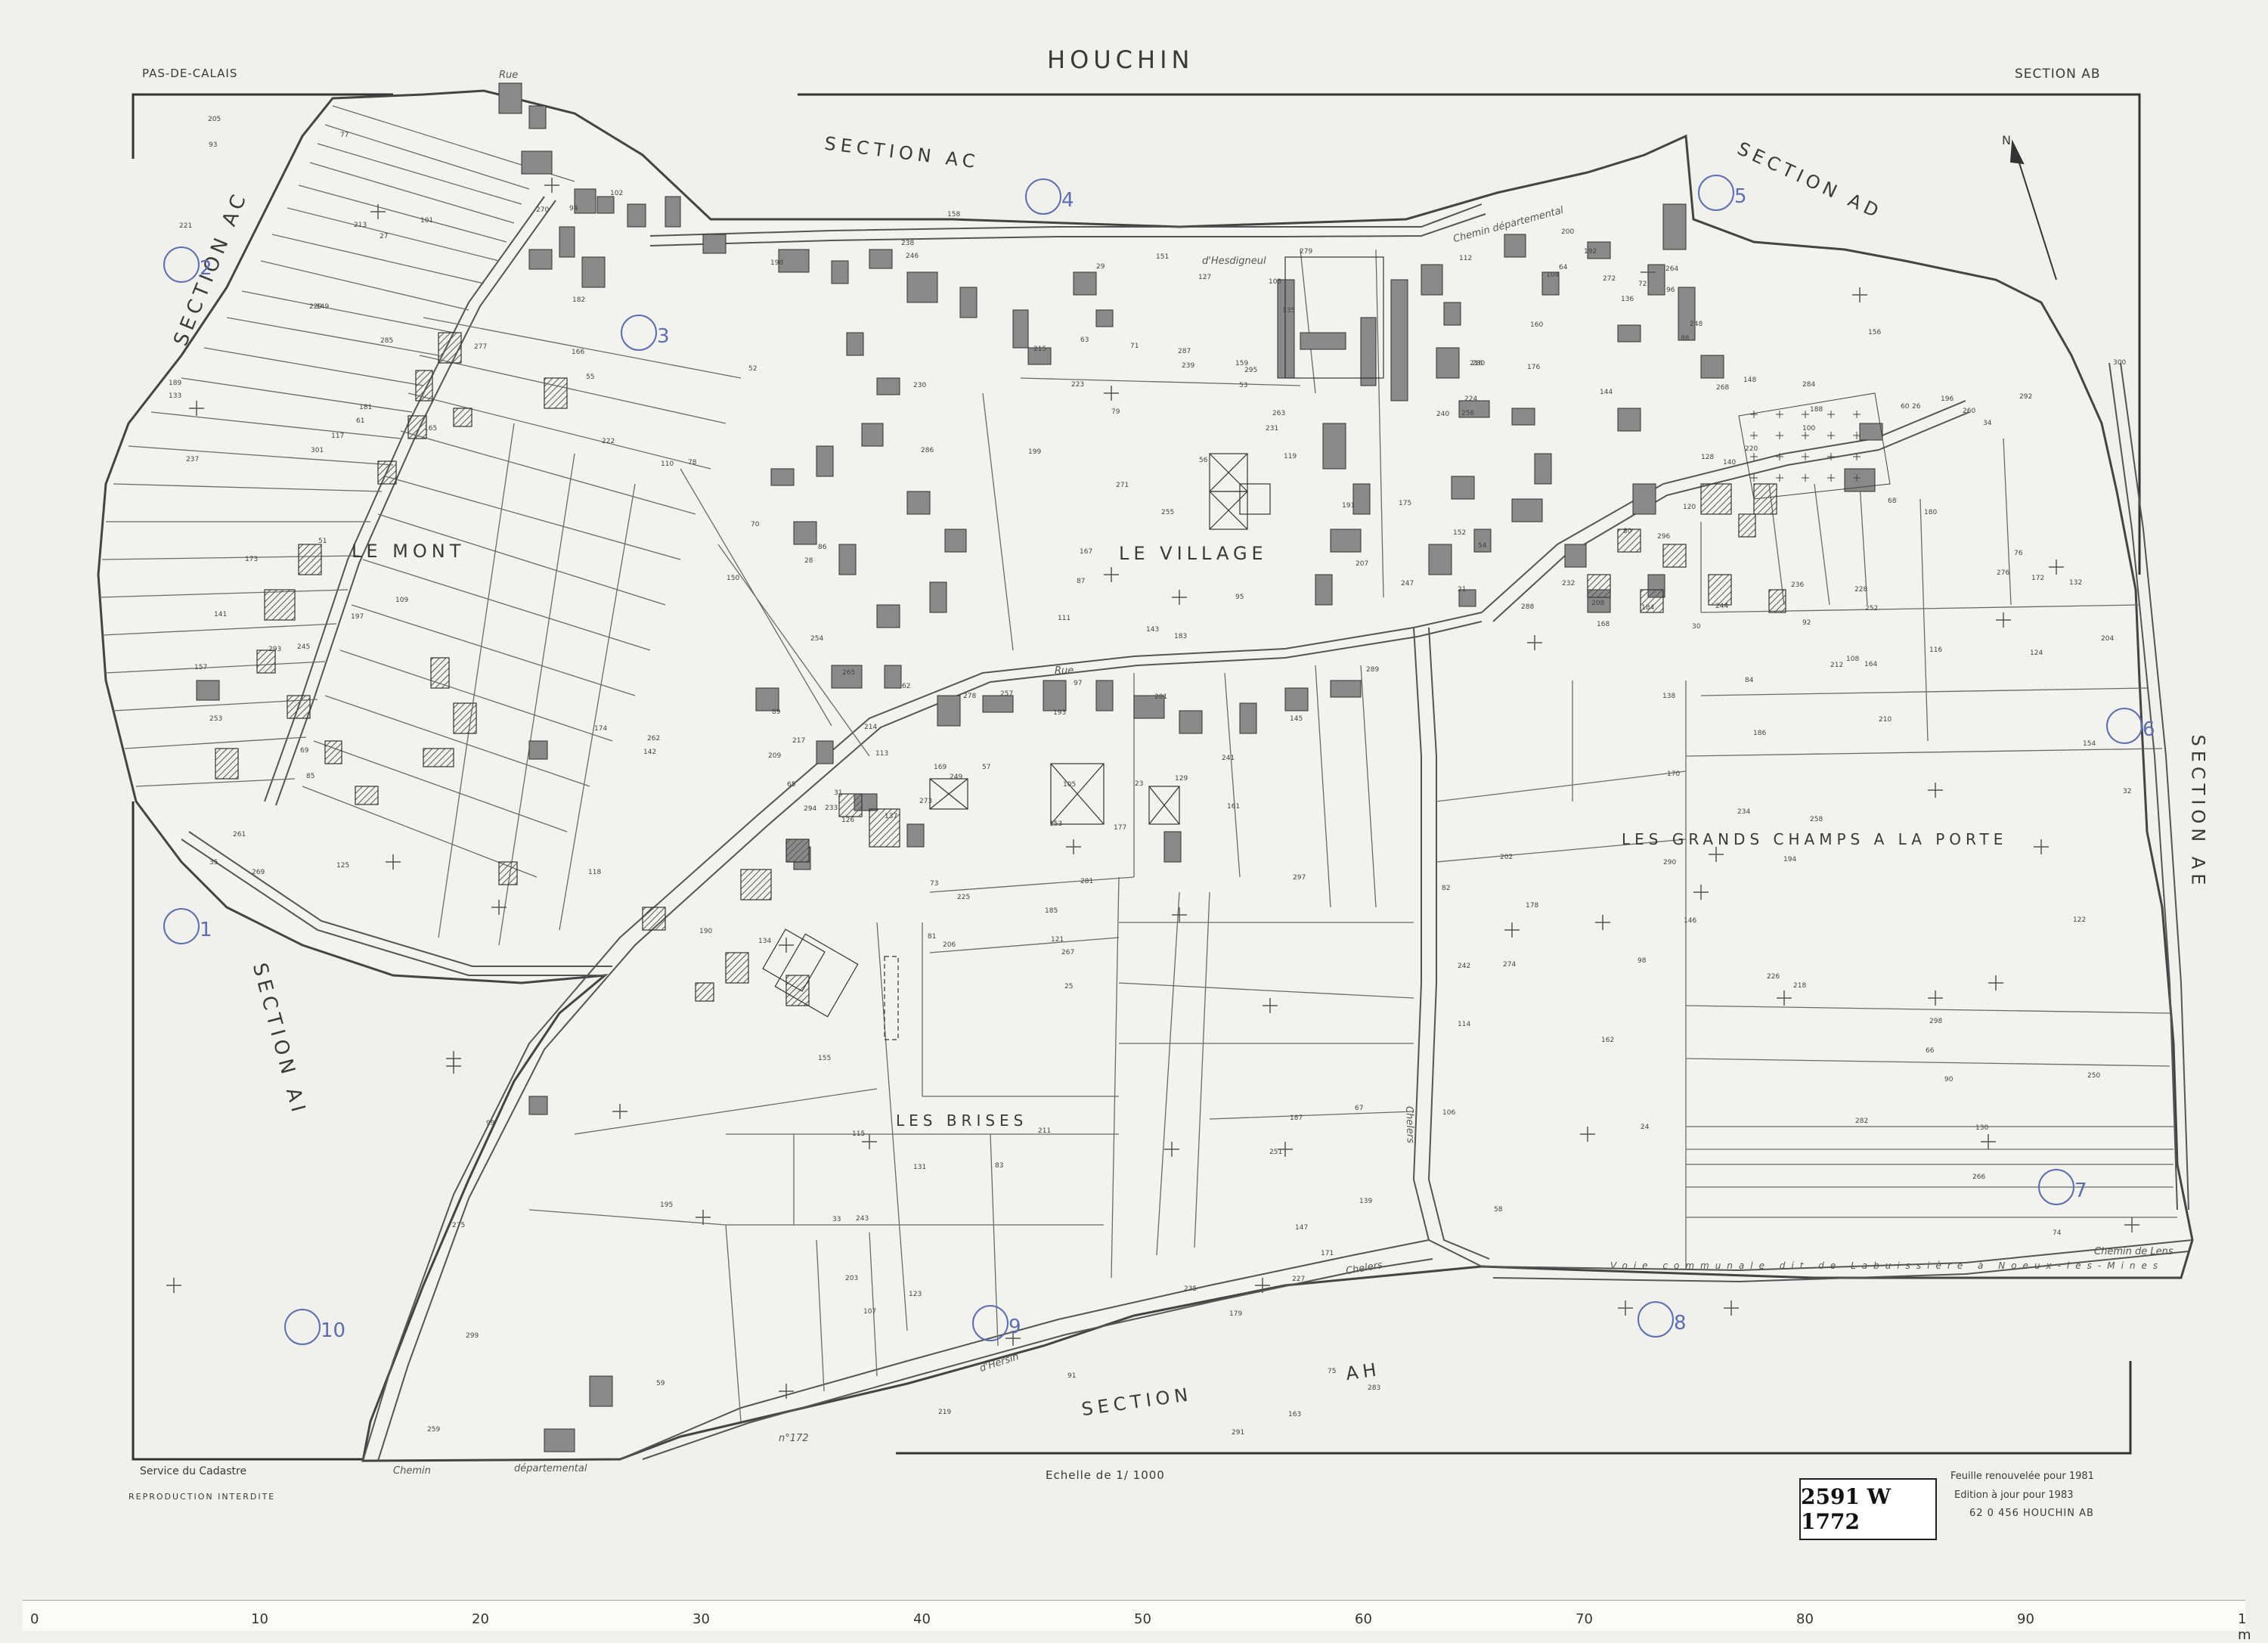  What do you see at coordinates (794, 1438) in the screenshot?
I see `road-no172: n°172` at bounding box center [794, 1438].